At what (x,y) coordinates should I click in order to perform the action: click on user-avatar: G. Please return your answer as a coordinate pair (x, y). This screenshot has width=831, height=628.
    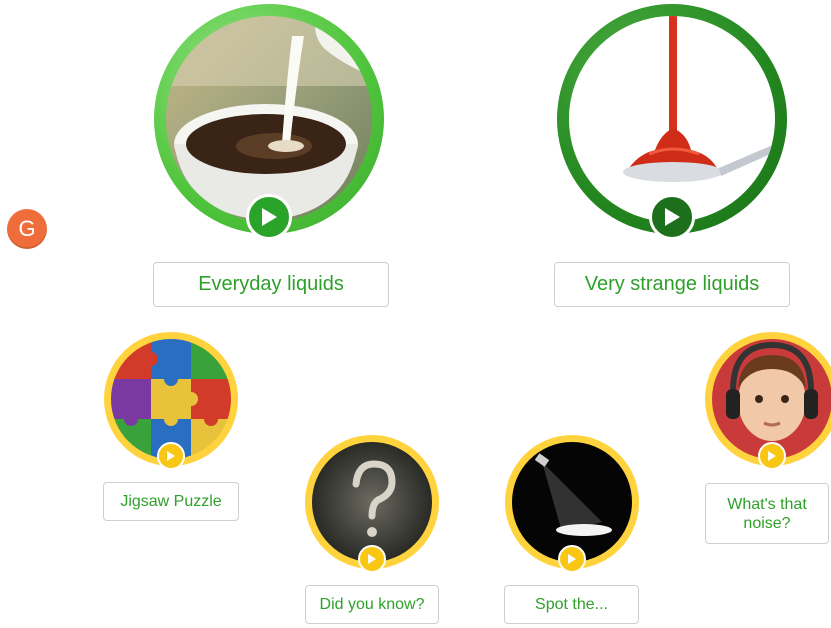
    Looking at the image, I should click on (27, 229).